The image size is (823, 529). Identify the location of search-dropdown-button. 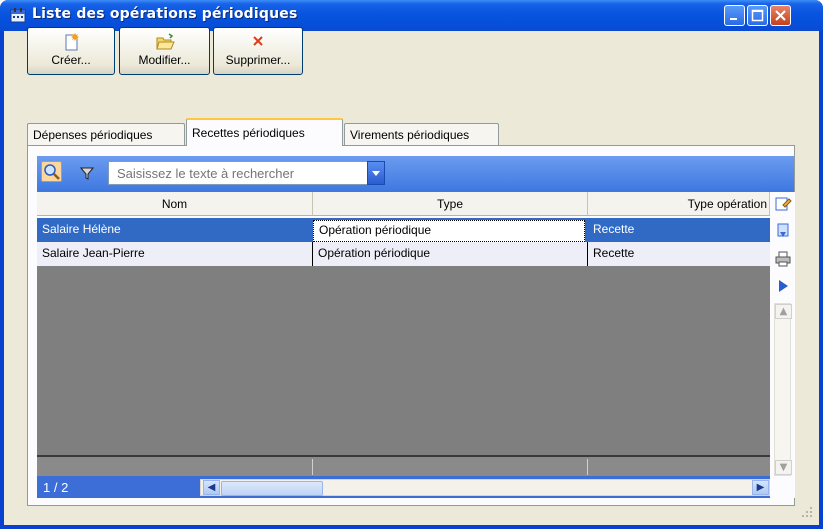
(376, 173).